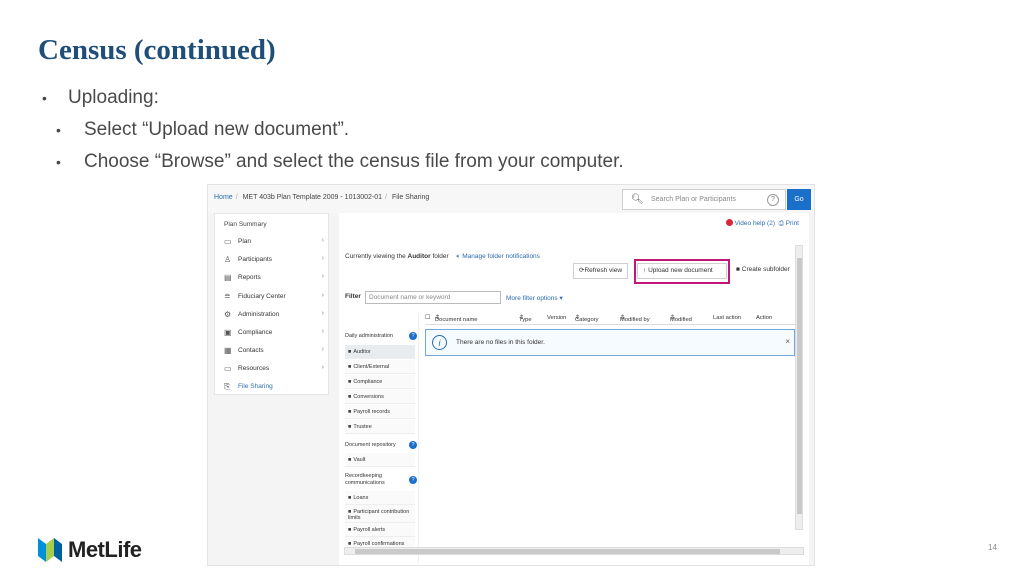 The height and width of the screenshot is (576, 1024). I want to click on col-modified: Modified ⇕, so click(681, 319).